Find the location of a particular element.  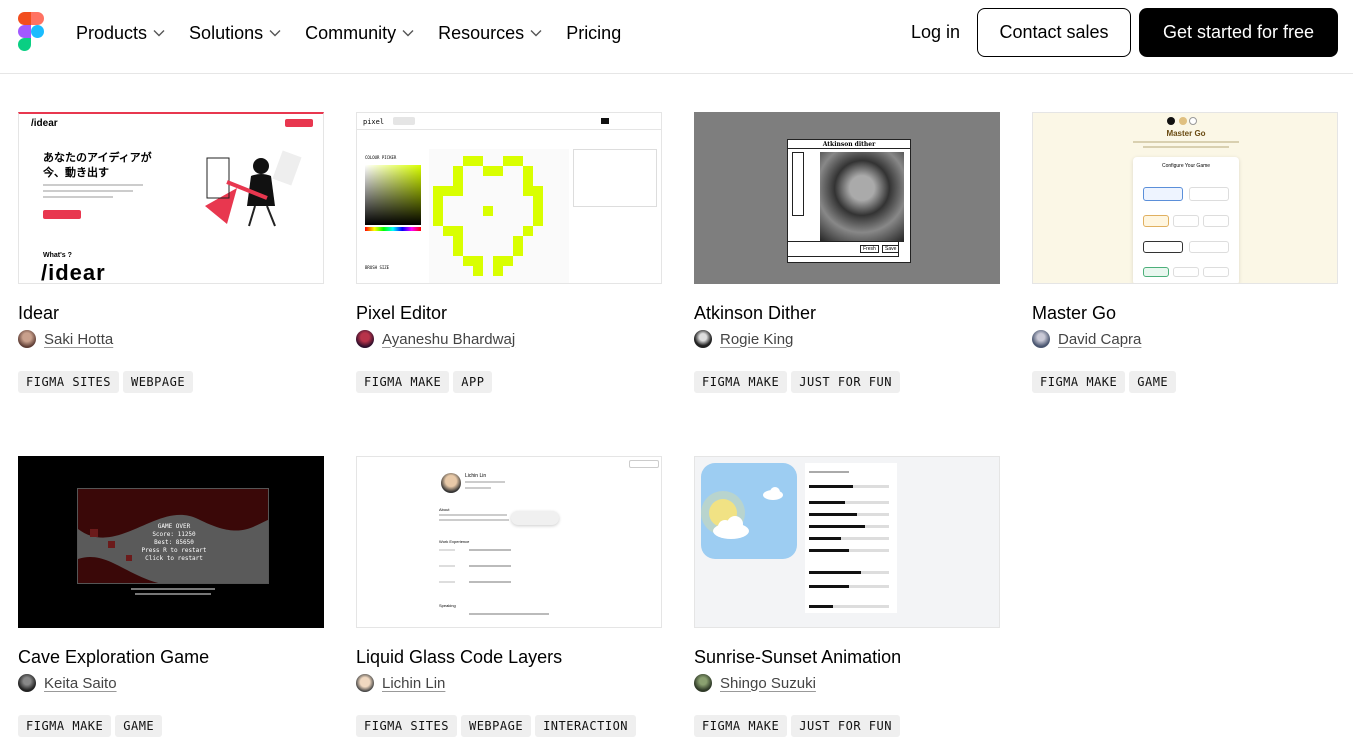

nav-pricing: Pricing is located at coordinates (593, 33).